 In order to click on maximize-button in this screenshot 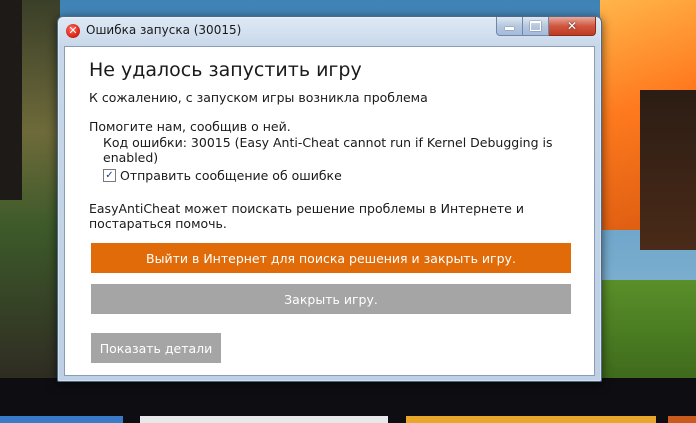, I will do `click(536, 26)`.